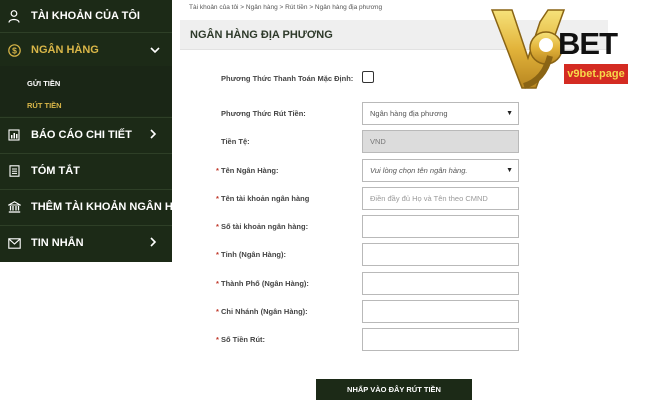  Describe the element at coordinates (429, 198) in the screenshot. I see `account-name-placeholder: Điền đầy đủ Họ và Tên theo CMND` at that location.